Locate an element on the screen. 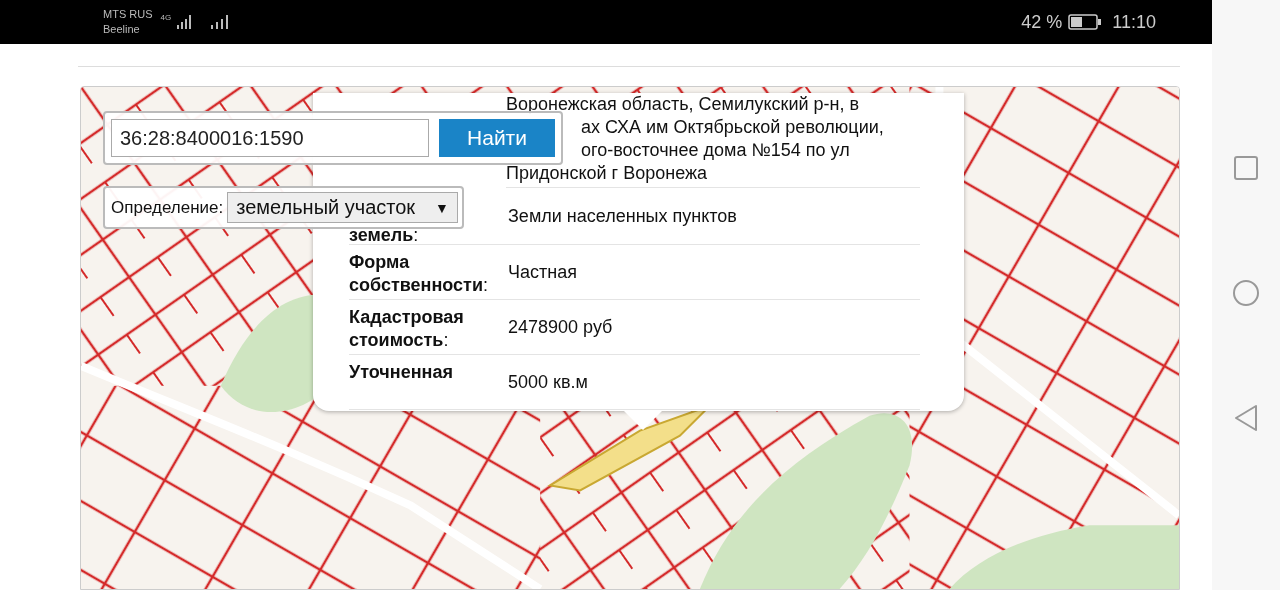  field-value: 2478900 руб is located at coordinates (560, 327).